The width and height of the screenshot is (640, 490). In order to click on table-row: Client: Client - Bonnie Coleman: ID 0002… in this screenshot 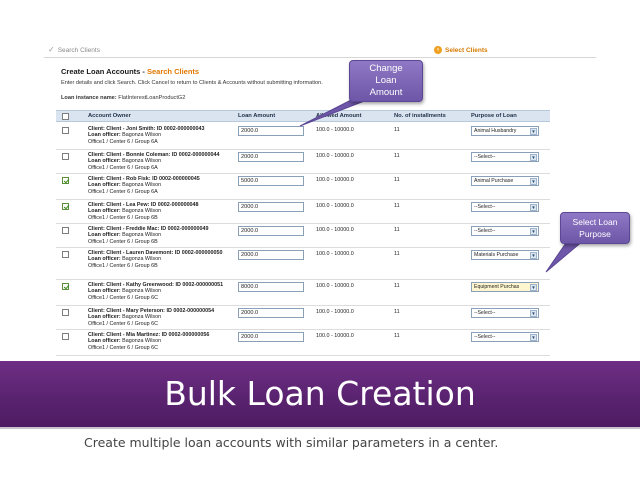, I will do `click(303, 162)`.